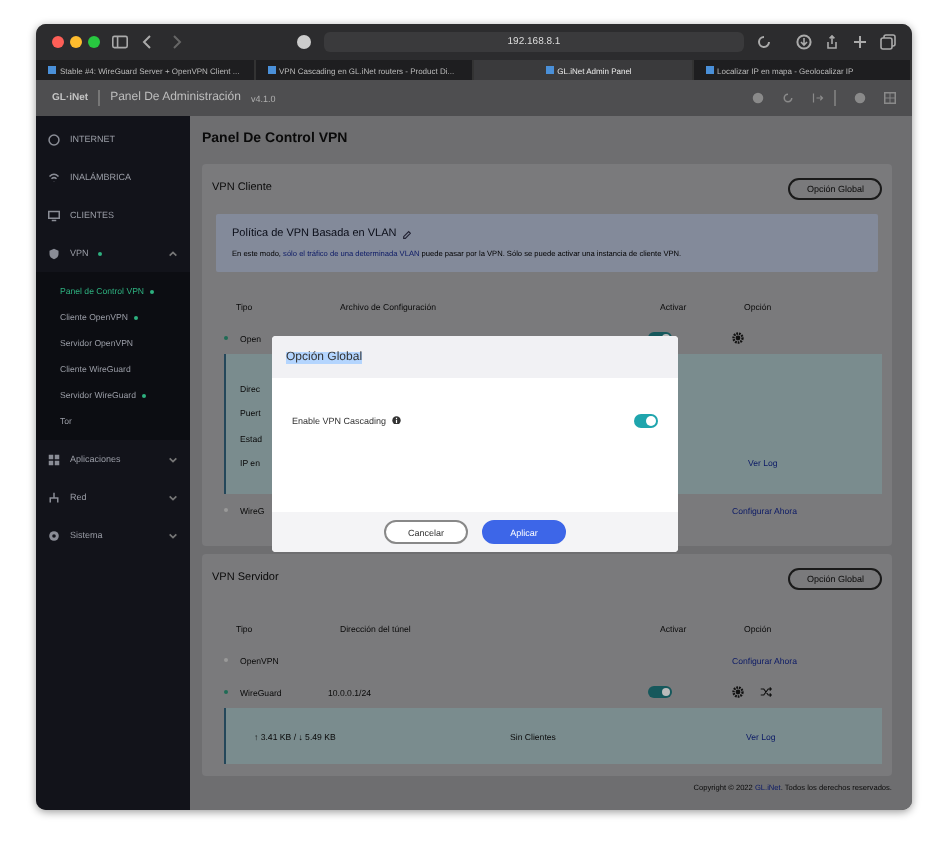  I want to click on back-icon, so click(148, 42).